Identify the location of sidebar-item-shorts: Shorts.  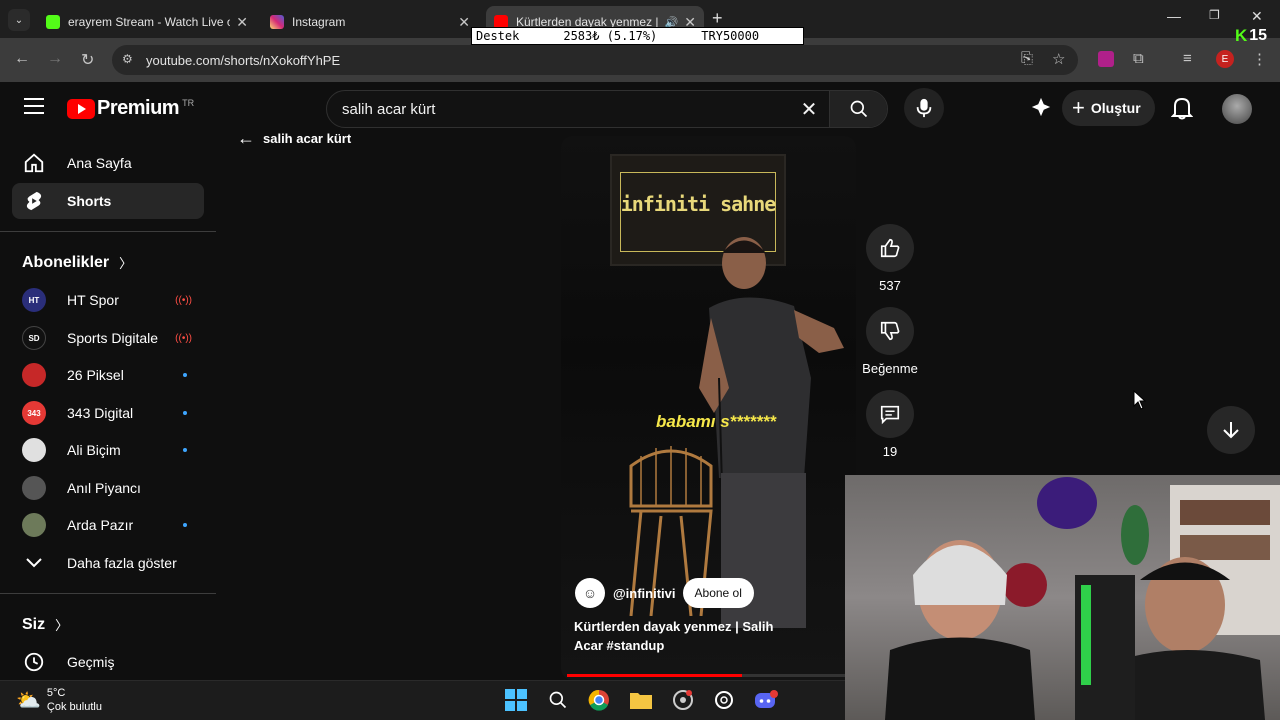
(108, 201).